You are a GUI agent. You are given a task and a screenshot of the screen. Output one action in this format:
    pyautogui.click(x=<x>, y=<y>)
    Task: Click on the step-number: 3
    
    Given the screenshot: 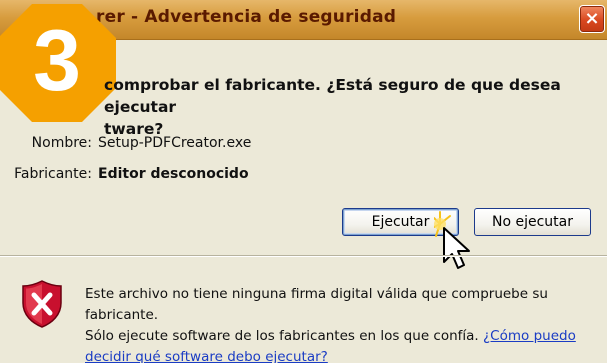 What is the action you would take?
    pyautogui.click(x=57, y=61)
    